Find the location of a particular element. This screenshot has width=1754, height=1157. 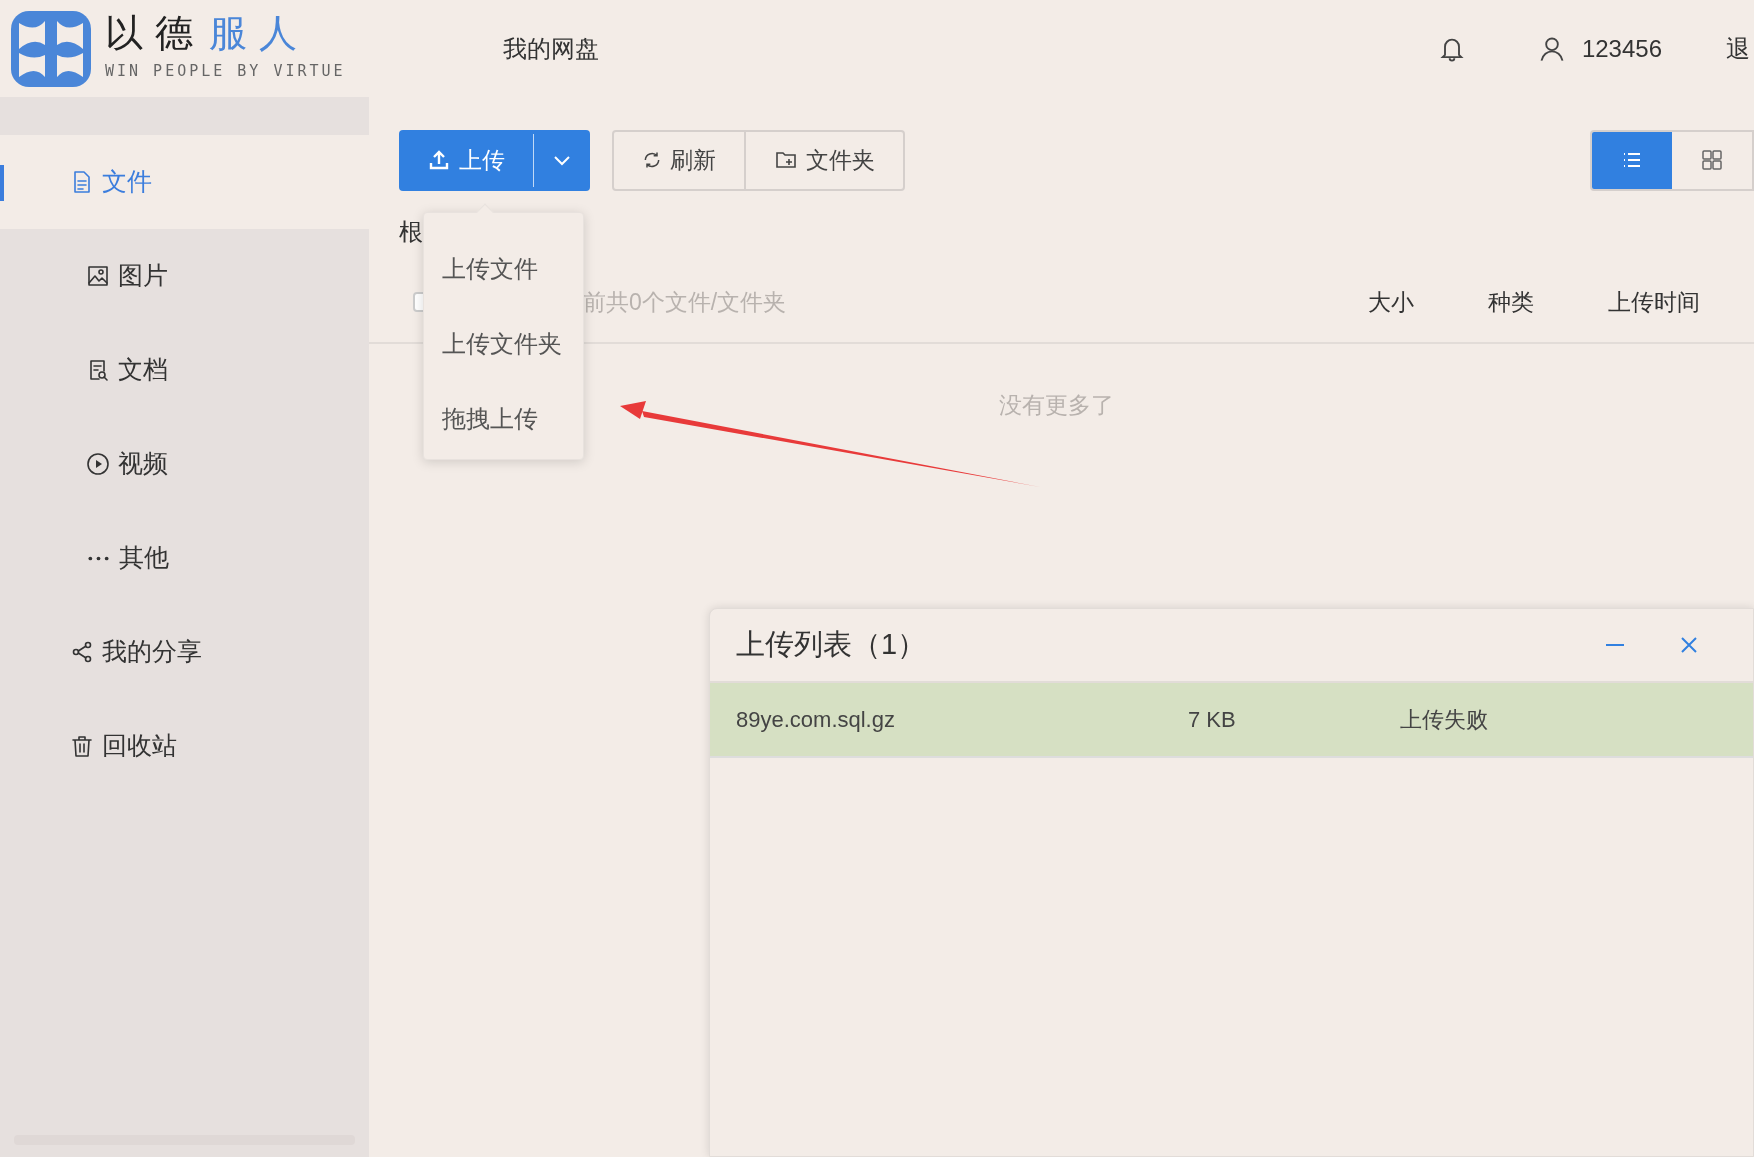

column-header: 上传时间 is located at coordinates (1654, 302).